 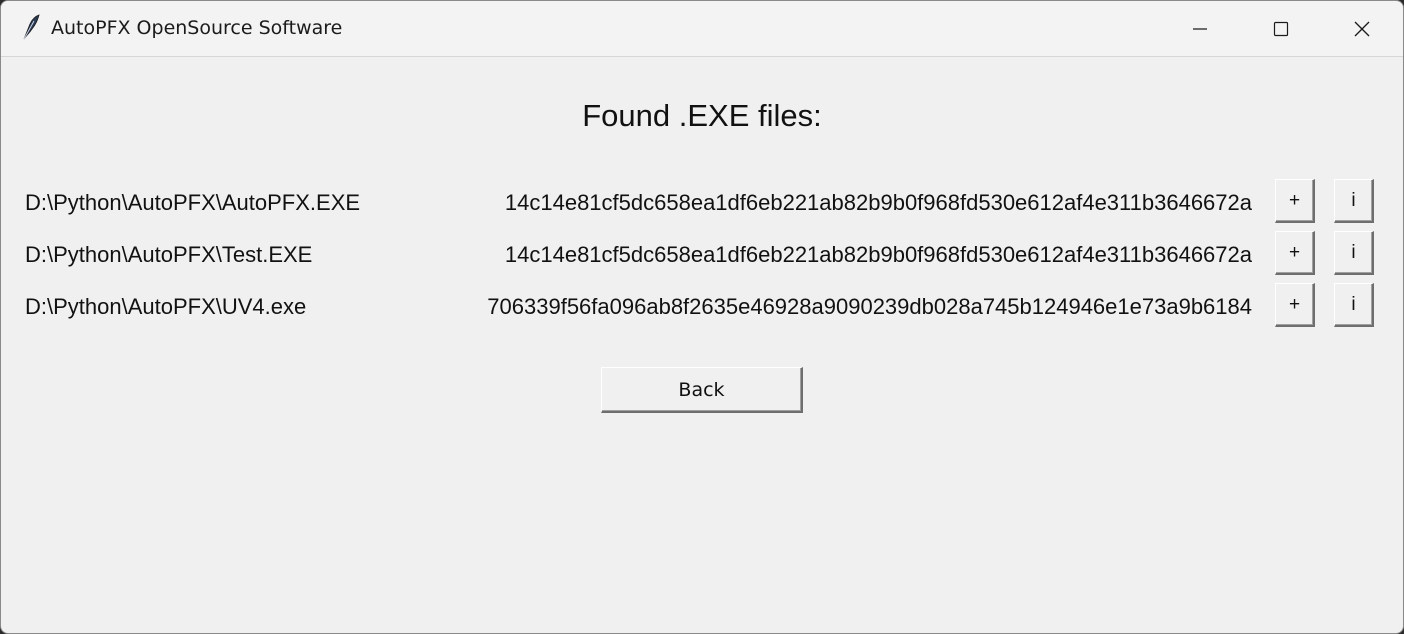 I want to click on window-title: AutoPFX OpenSource Software, so click(x=197, y=28).